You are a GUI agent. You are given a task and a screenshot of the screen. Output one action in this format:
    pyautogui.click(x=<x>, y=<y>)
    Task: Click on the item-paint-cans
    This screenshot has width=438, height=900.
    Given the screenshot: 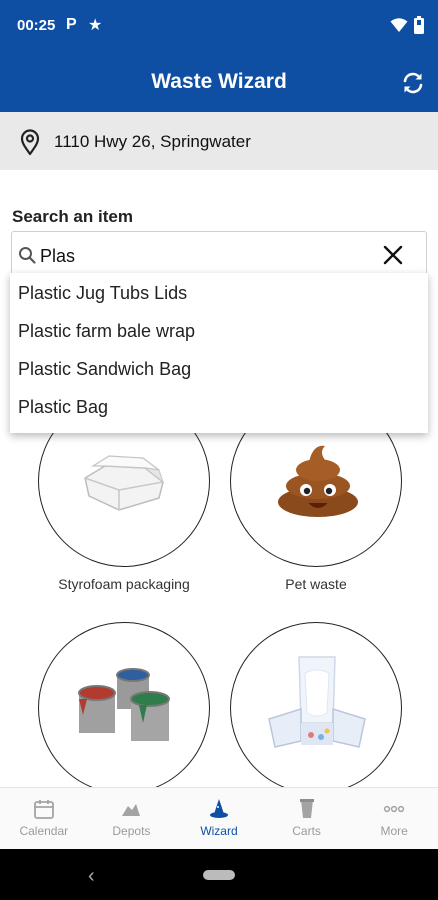 What is the action you would take?
    pyautogui.click(x=124, y=708)
    